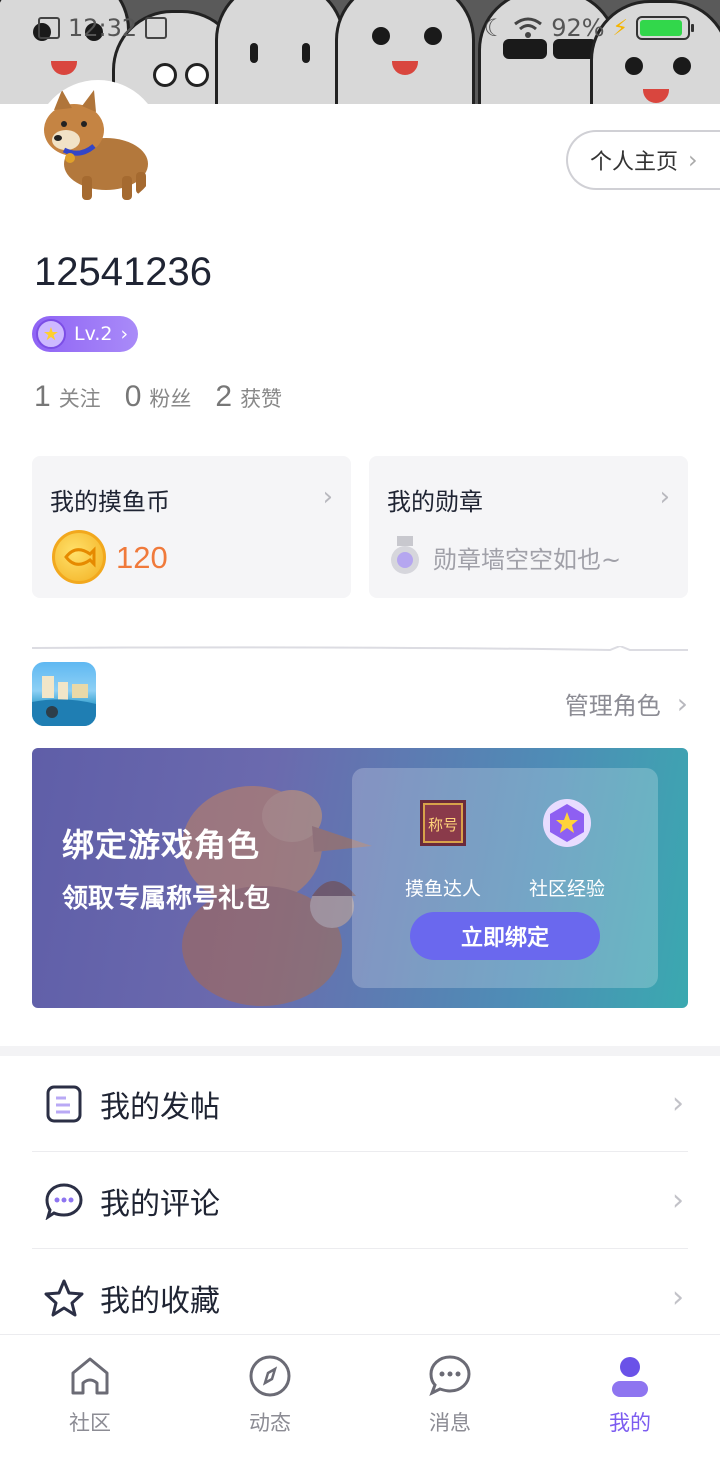 This screenshot has height=1460, width=720. Describe the element at coordinates (665, 28) in the screenshot. I see `battery-icon` at that location.